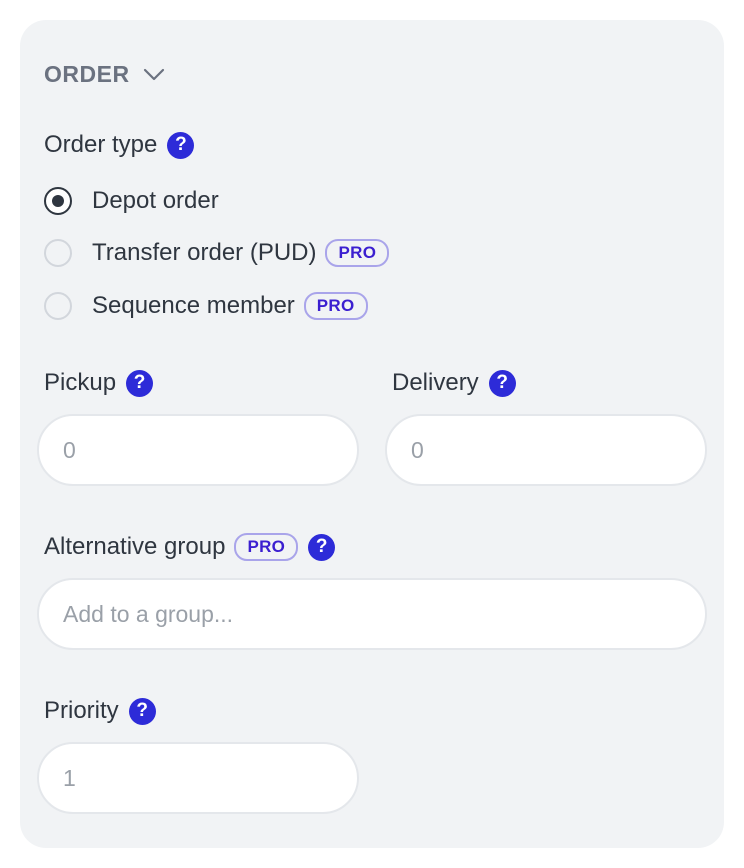  I want to click on alternative-group-label: Alternative group, so click(135, 546).